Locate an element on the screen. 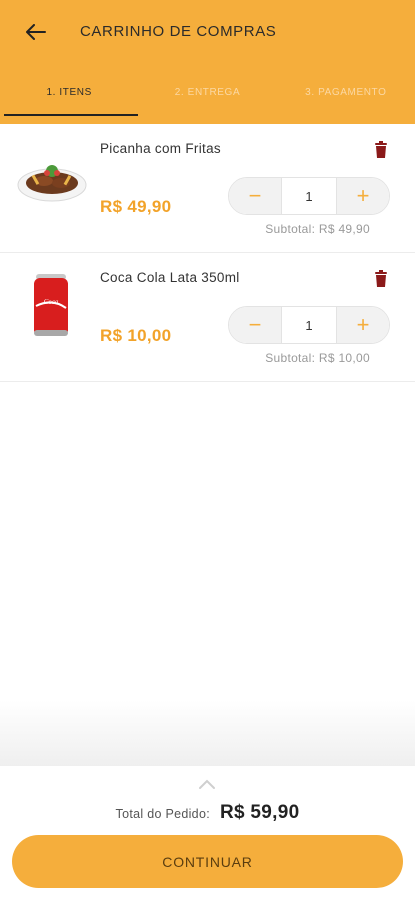 The width and height of the screenshot is (415, 900). item-name: Coca Cola Lata 350ml is located at coordinates (170, 277).